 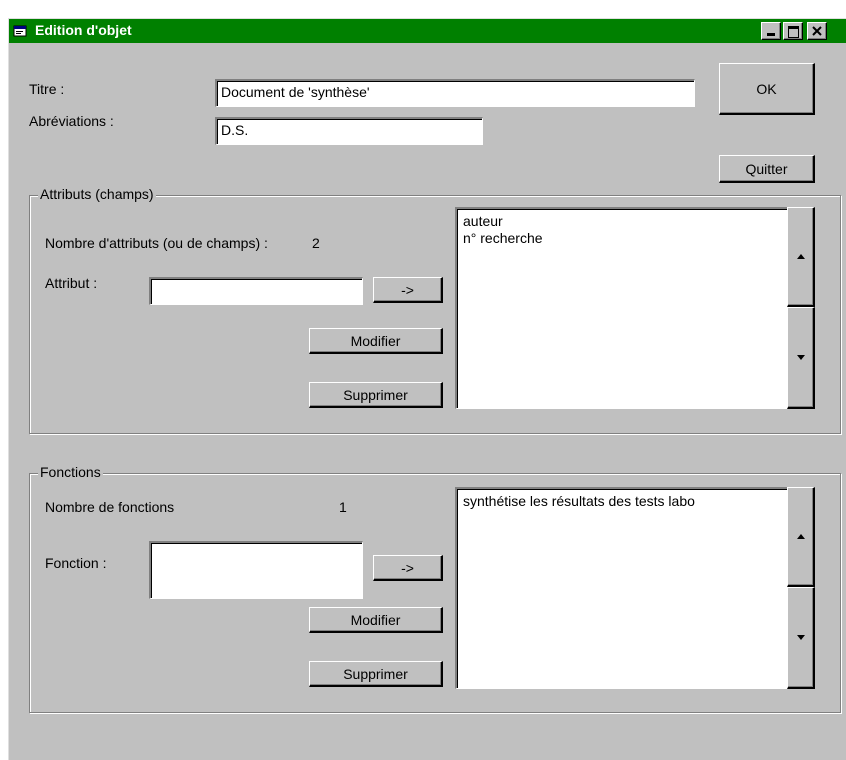 What do you see at coordinates (110, 507) in the screenshot?
I see `fonctions-count-label: Nombre de fonctions` at bounding box center [110, 507].